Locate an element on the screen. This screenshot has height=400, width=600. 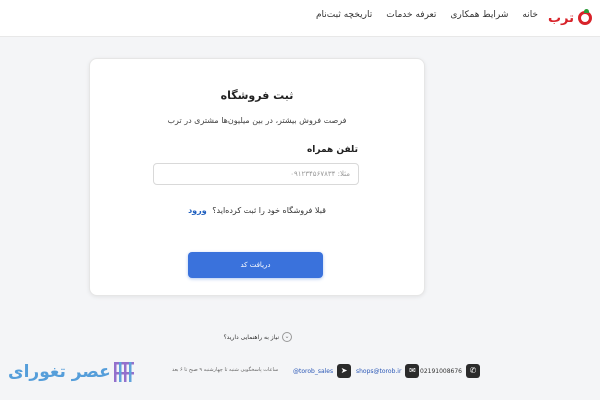
footer-phone: 02191008676 ✆ is located at coordinates (450, 371).